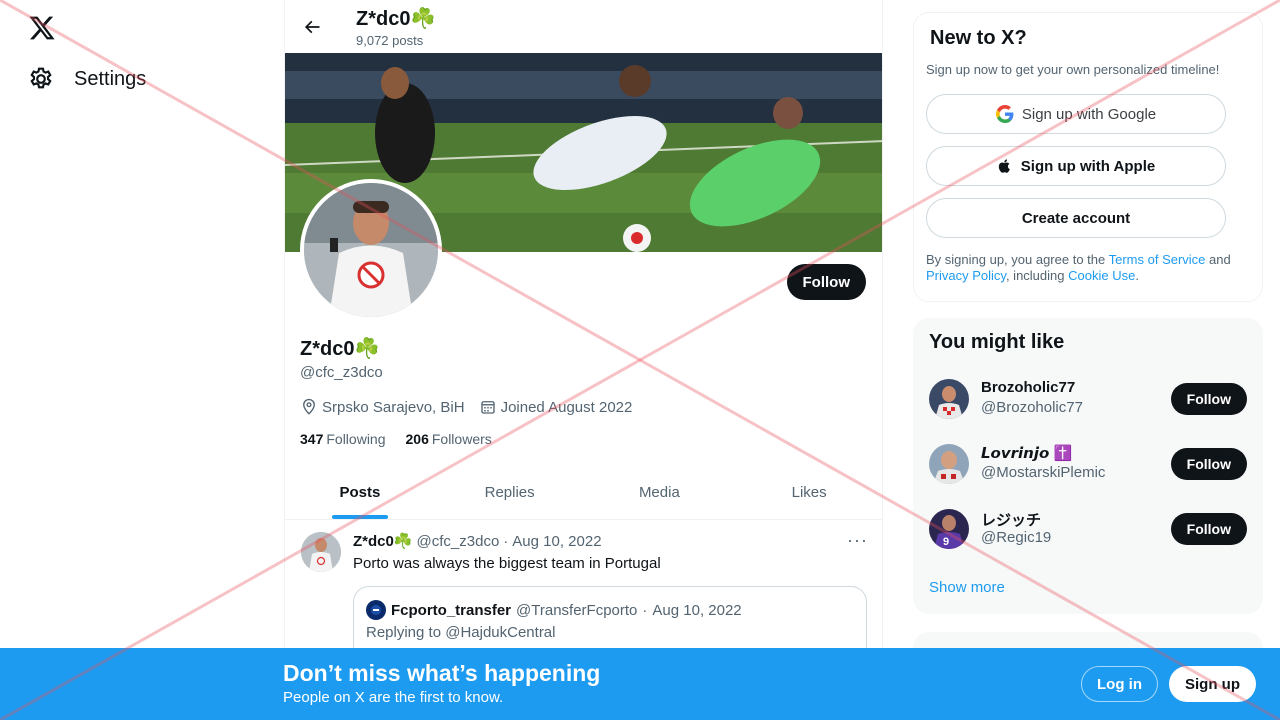 Image resolution: width=1280 pixels, height=720 pixels. What do you see at coordinates (1032, 407) in the screenshot?
I see `suggested-user-handle: @Brozoholic77` at bounding box center [1032, 407].